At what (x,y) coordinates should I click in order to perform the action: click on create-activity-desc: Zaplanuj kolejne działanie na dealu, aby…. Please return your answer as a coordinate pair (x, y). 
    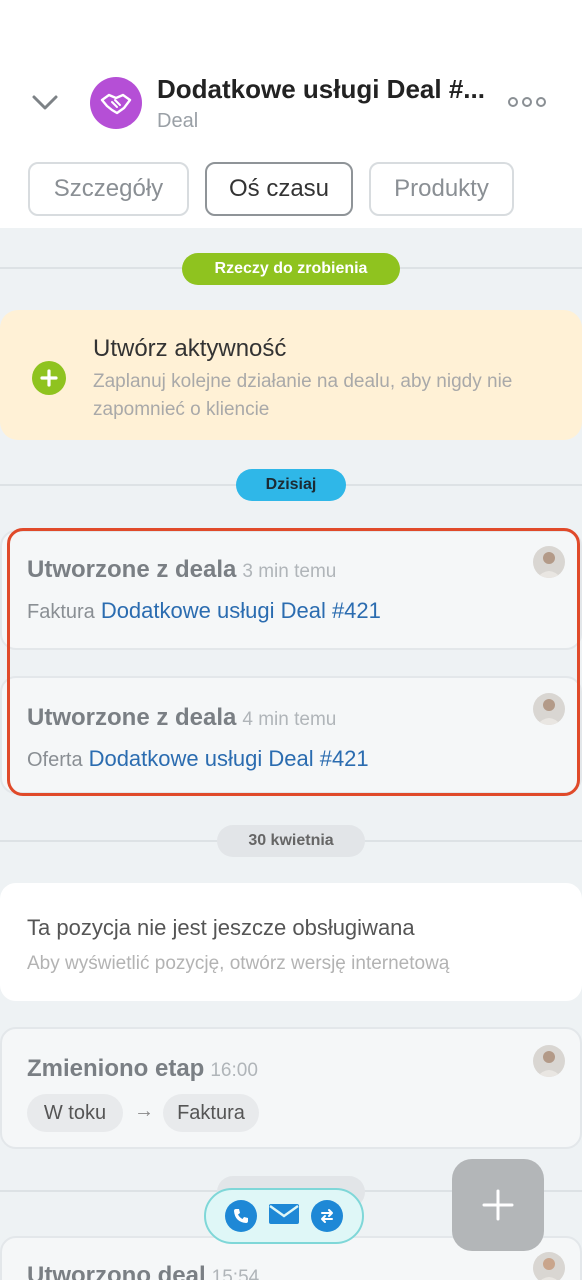
    Looking at the image, I should click on (303, 395).